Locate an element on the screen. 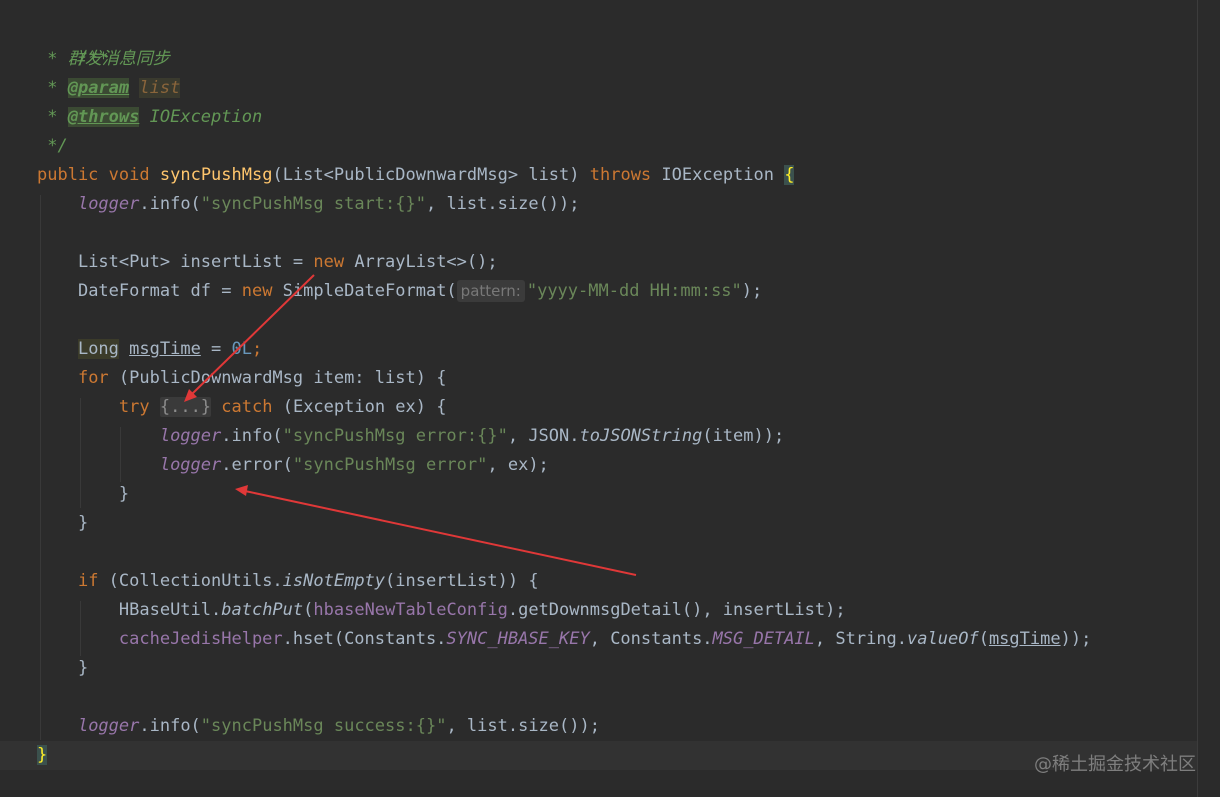 This screenshot has height=797, width=1220. watermark: @稀土掘金技术社区 is located at coordinates (1115, 764).